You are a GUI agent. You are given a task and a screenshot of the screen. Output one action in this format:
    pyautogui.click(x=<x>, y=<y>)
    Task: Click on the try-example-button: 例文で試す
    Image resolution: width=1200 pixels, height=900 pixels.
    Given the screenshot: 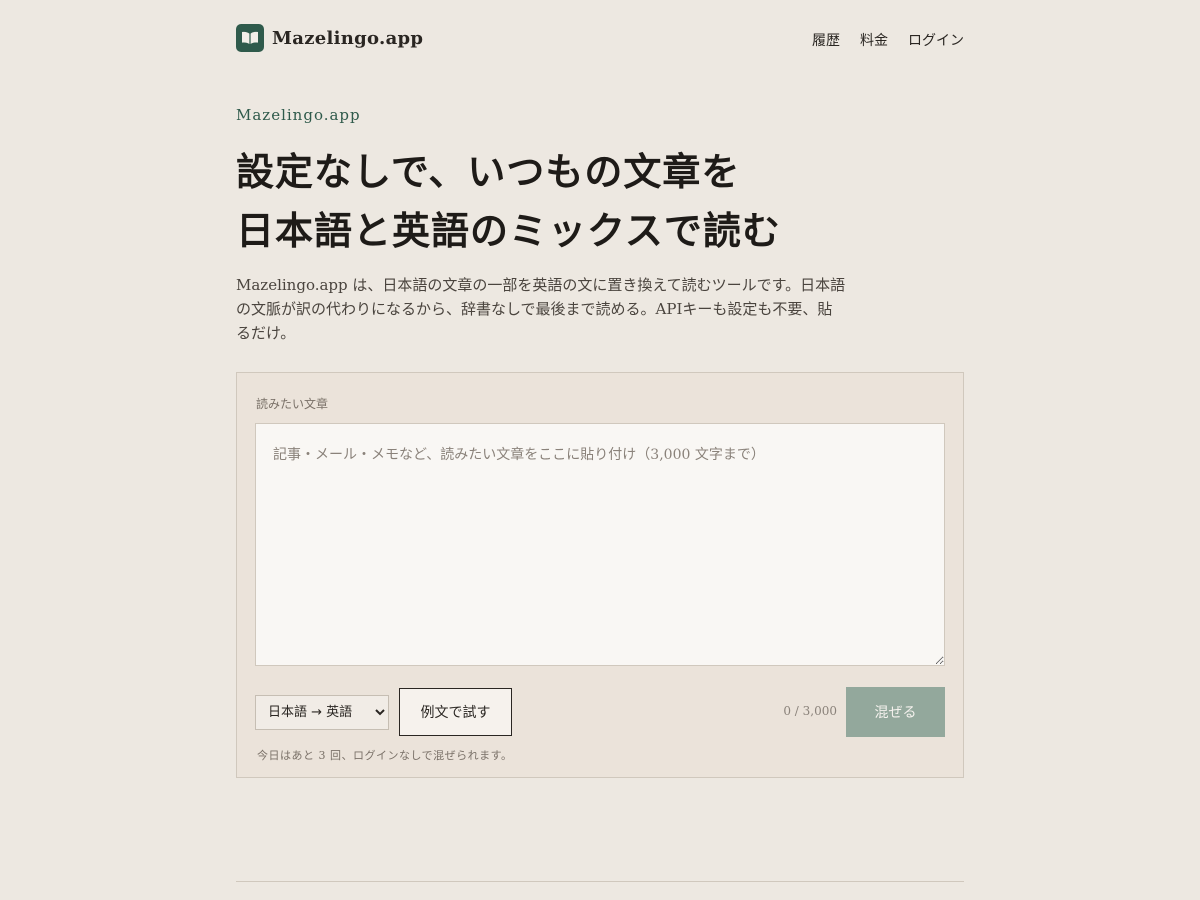 What is the action you would take?
    pyautogui.click(x=455, y=712)
    